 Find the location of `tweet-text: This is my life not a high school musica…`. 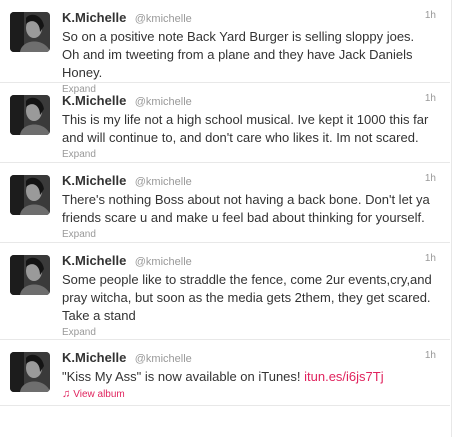

tweet-text: This is my life not a high school musica… is located at coordinates (245, 128).